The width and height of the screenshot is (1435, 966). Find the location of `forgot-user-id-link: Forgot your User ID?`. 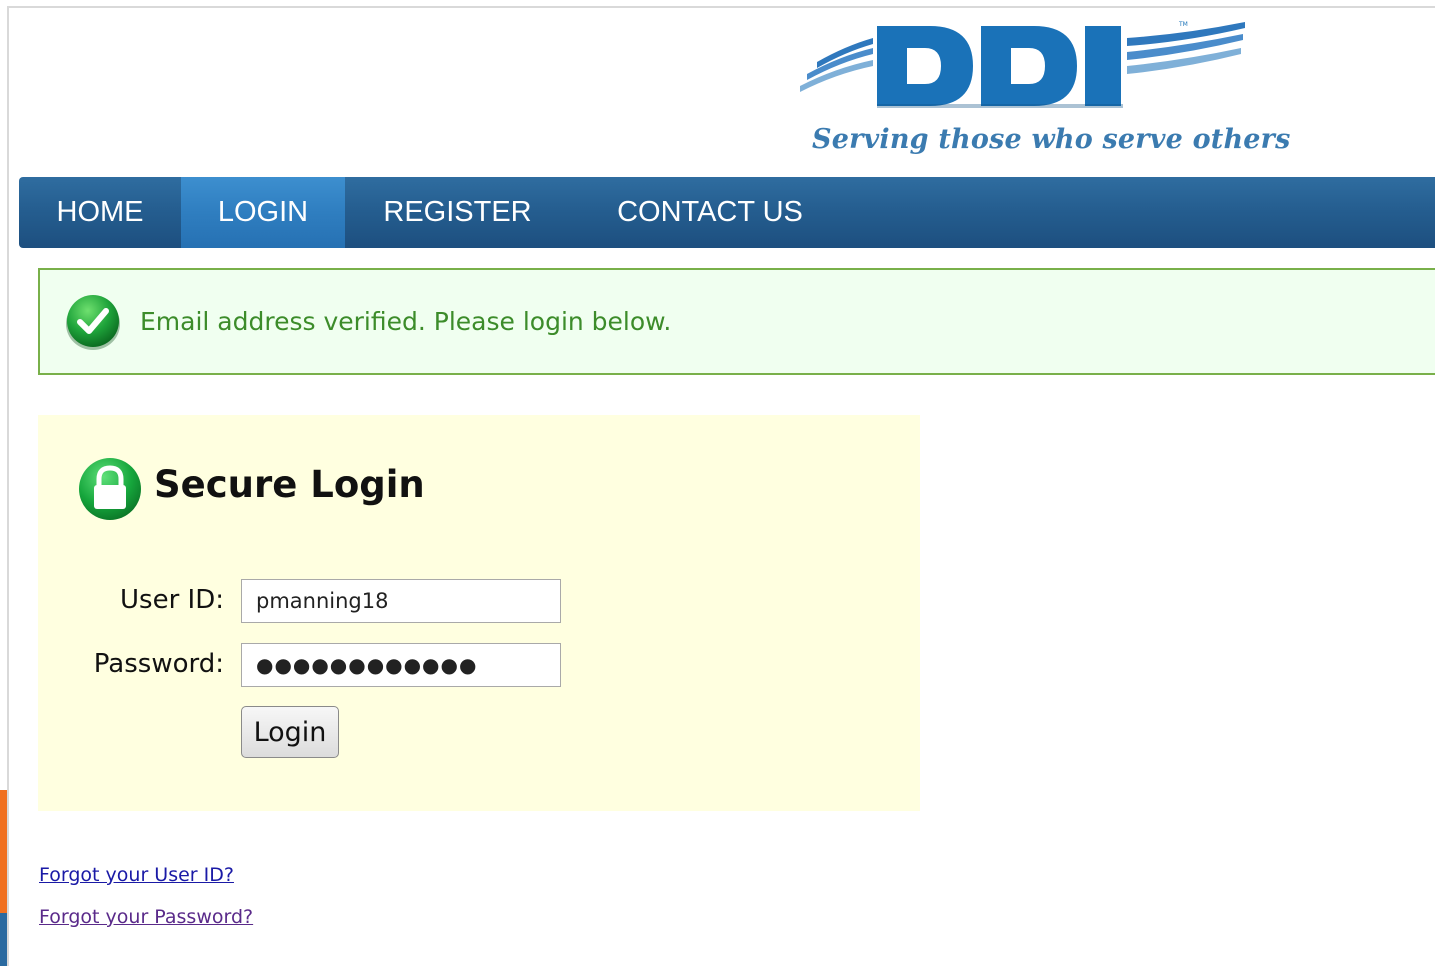

forgot-user-id-link: Forgot your User ID? is located at coordinates (136, 875).